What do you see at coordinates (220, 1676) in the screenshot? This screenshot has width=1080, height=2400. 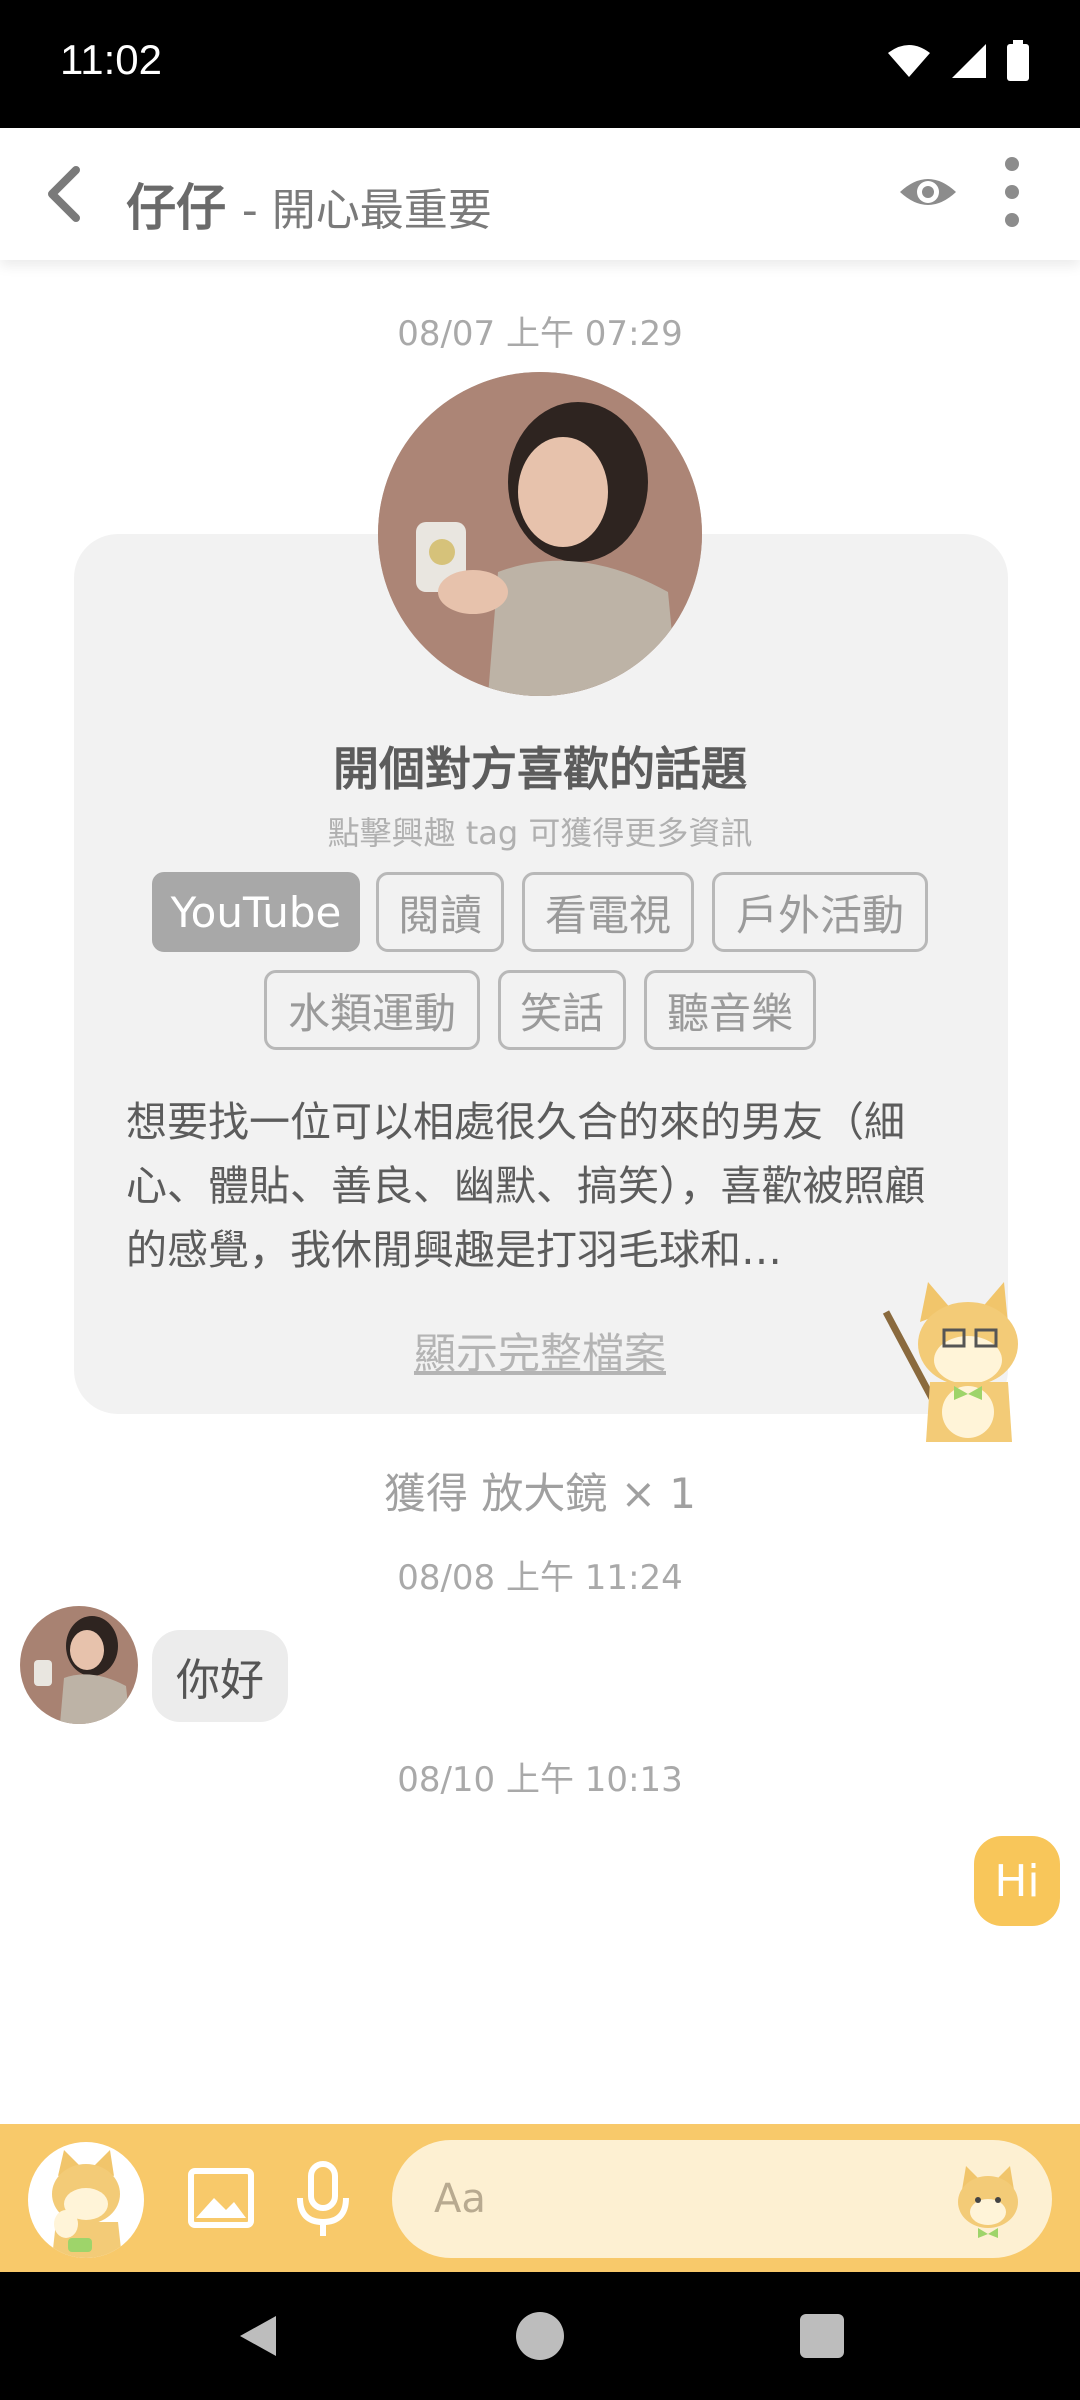 I see `incoming-message-bubble: 你好` at bounding box center [220, 1676].